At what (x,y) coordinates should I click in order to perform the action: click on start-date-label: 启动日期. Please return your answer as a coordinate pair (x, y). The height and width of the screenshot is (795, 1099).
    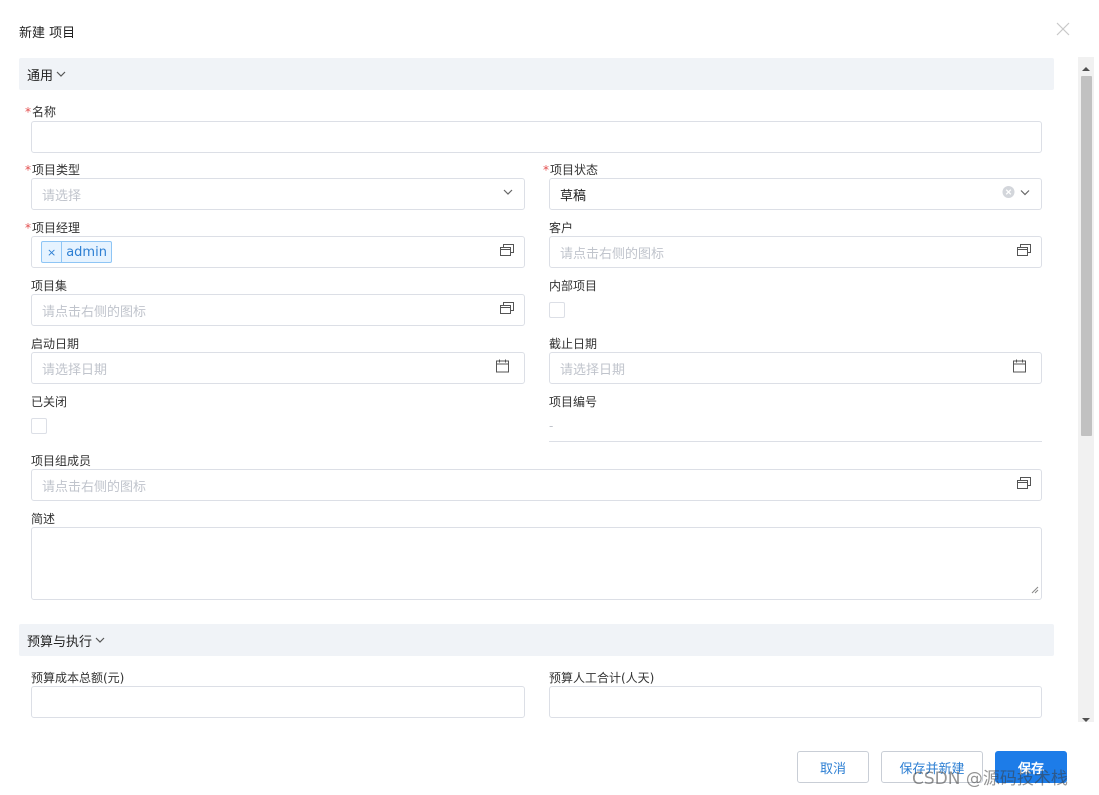
    Looking at the image, I should click on (55, 344).